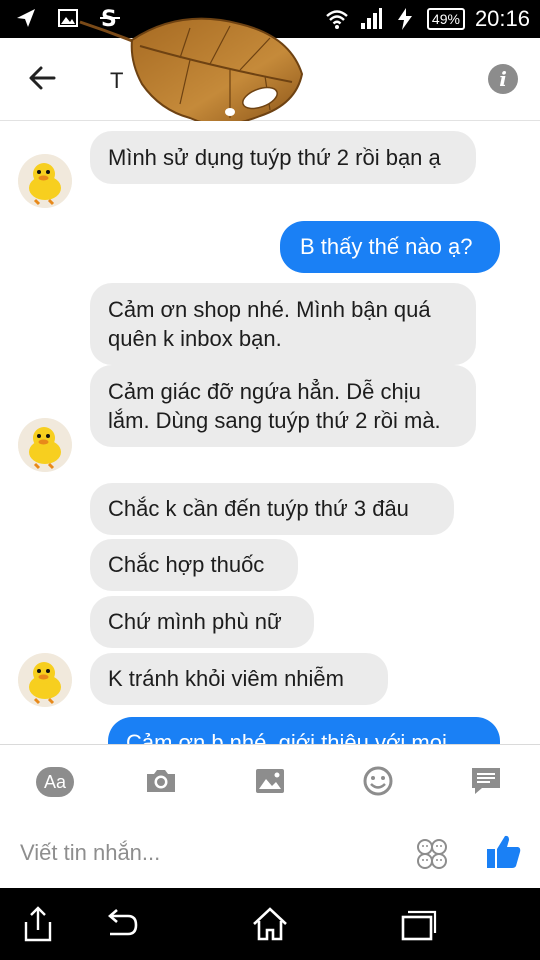 The image size is (540, 960). What do you see at coordinates (337, 19) in the screenshot?
I see `wifi-icon` at bounding box center [337, 19].